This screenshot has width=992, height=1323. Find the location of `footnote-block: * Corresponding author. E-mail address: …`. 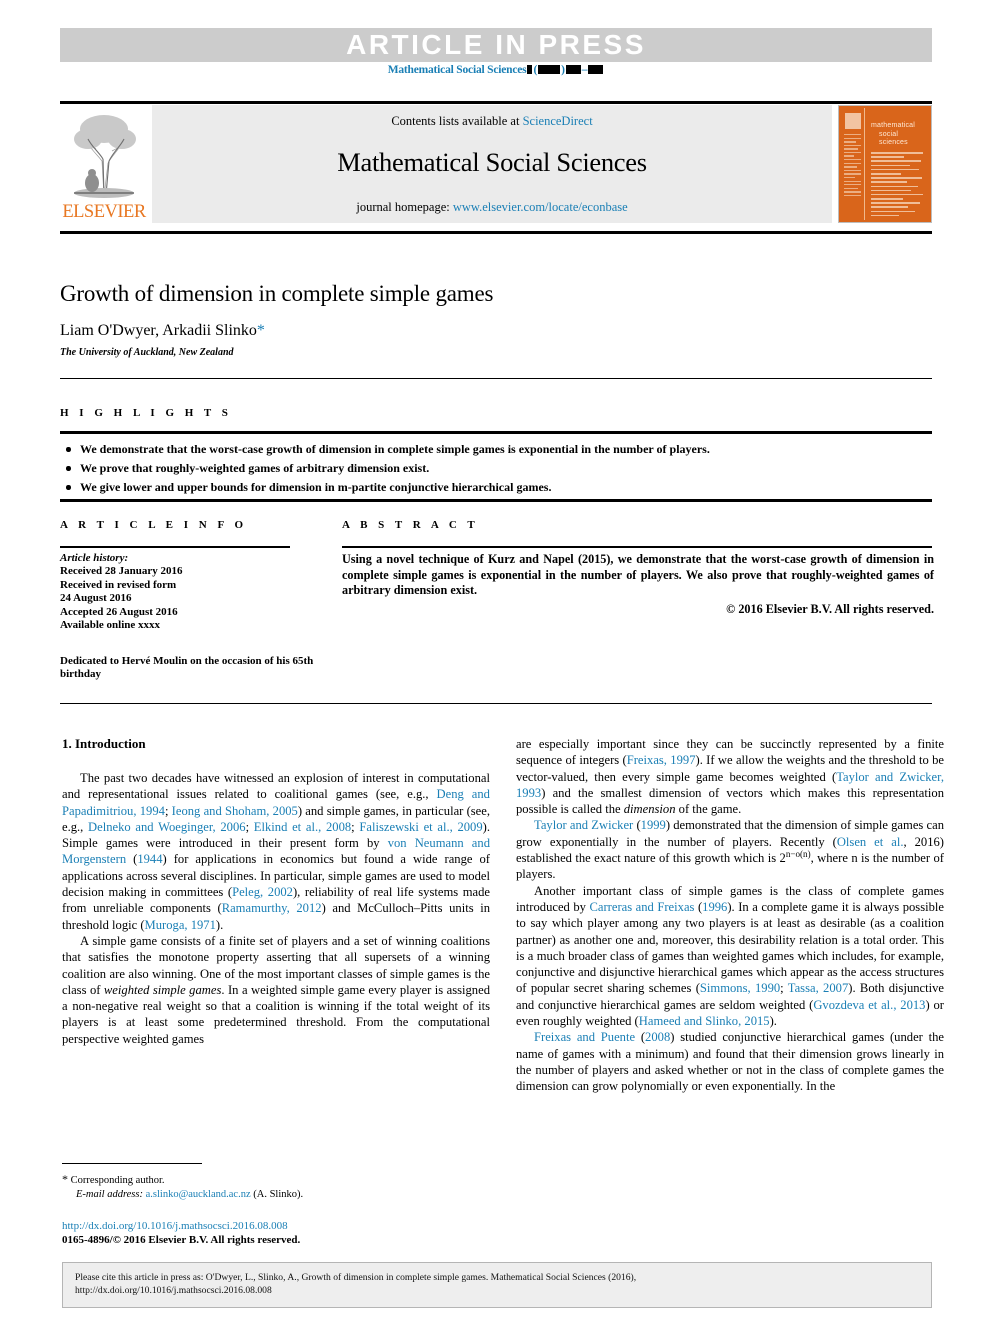

footnote-block: * Corresponding author. E-mail address: … is located at coordinates (277, 1187).